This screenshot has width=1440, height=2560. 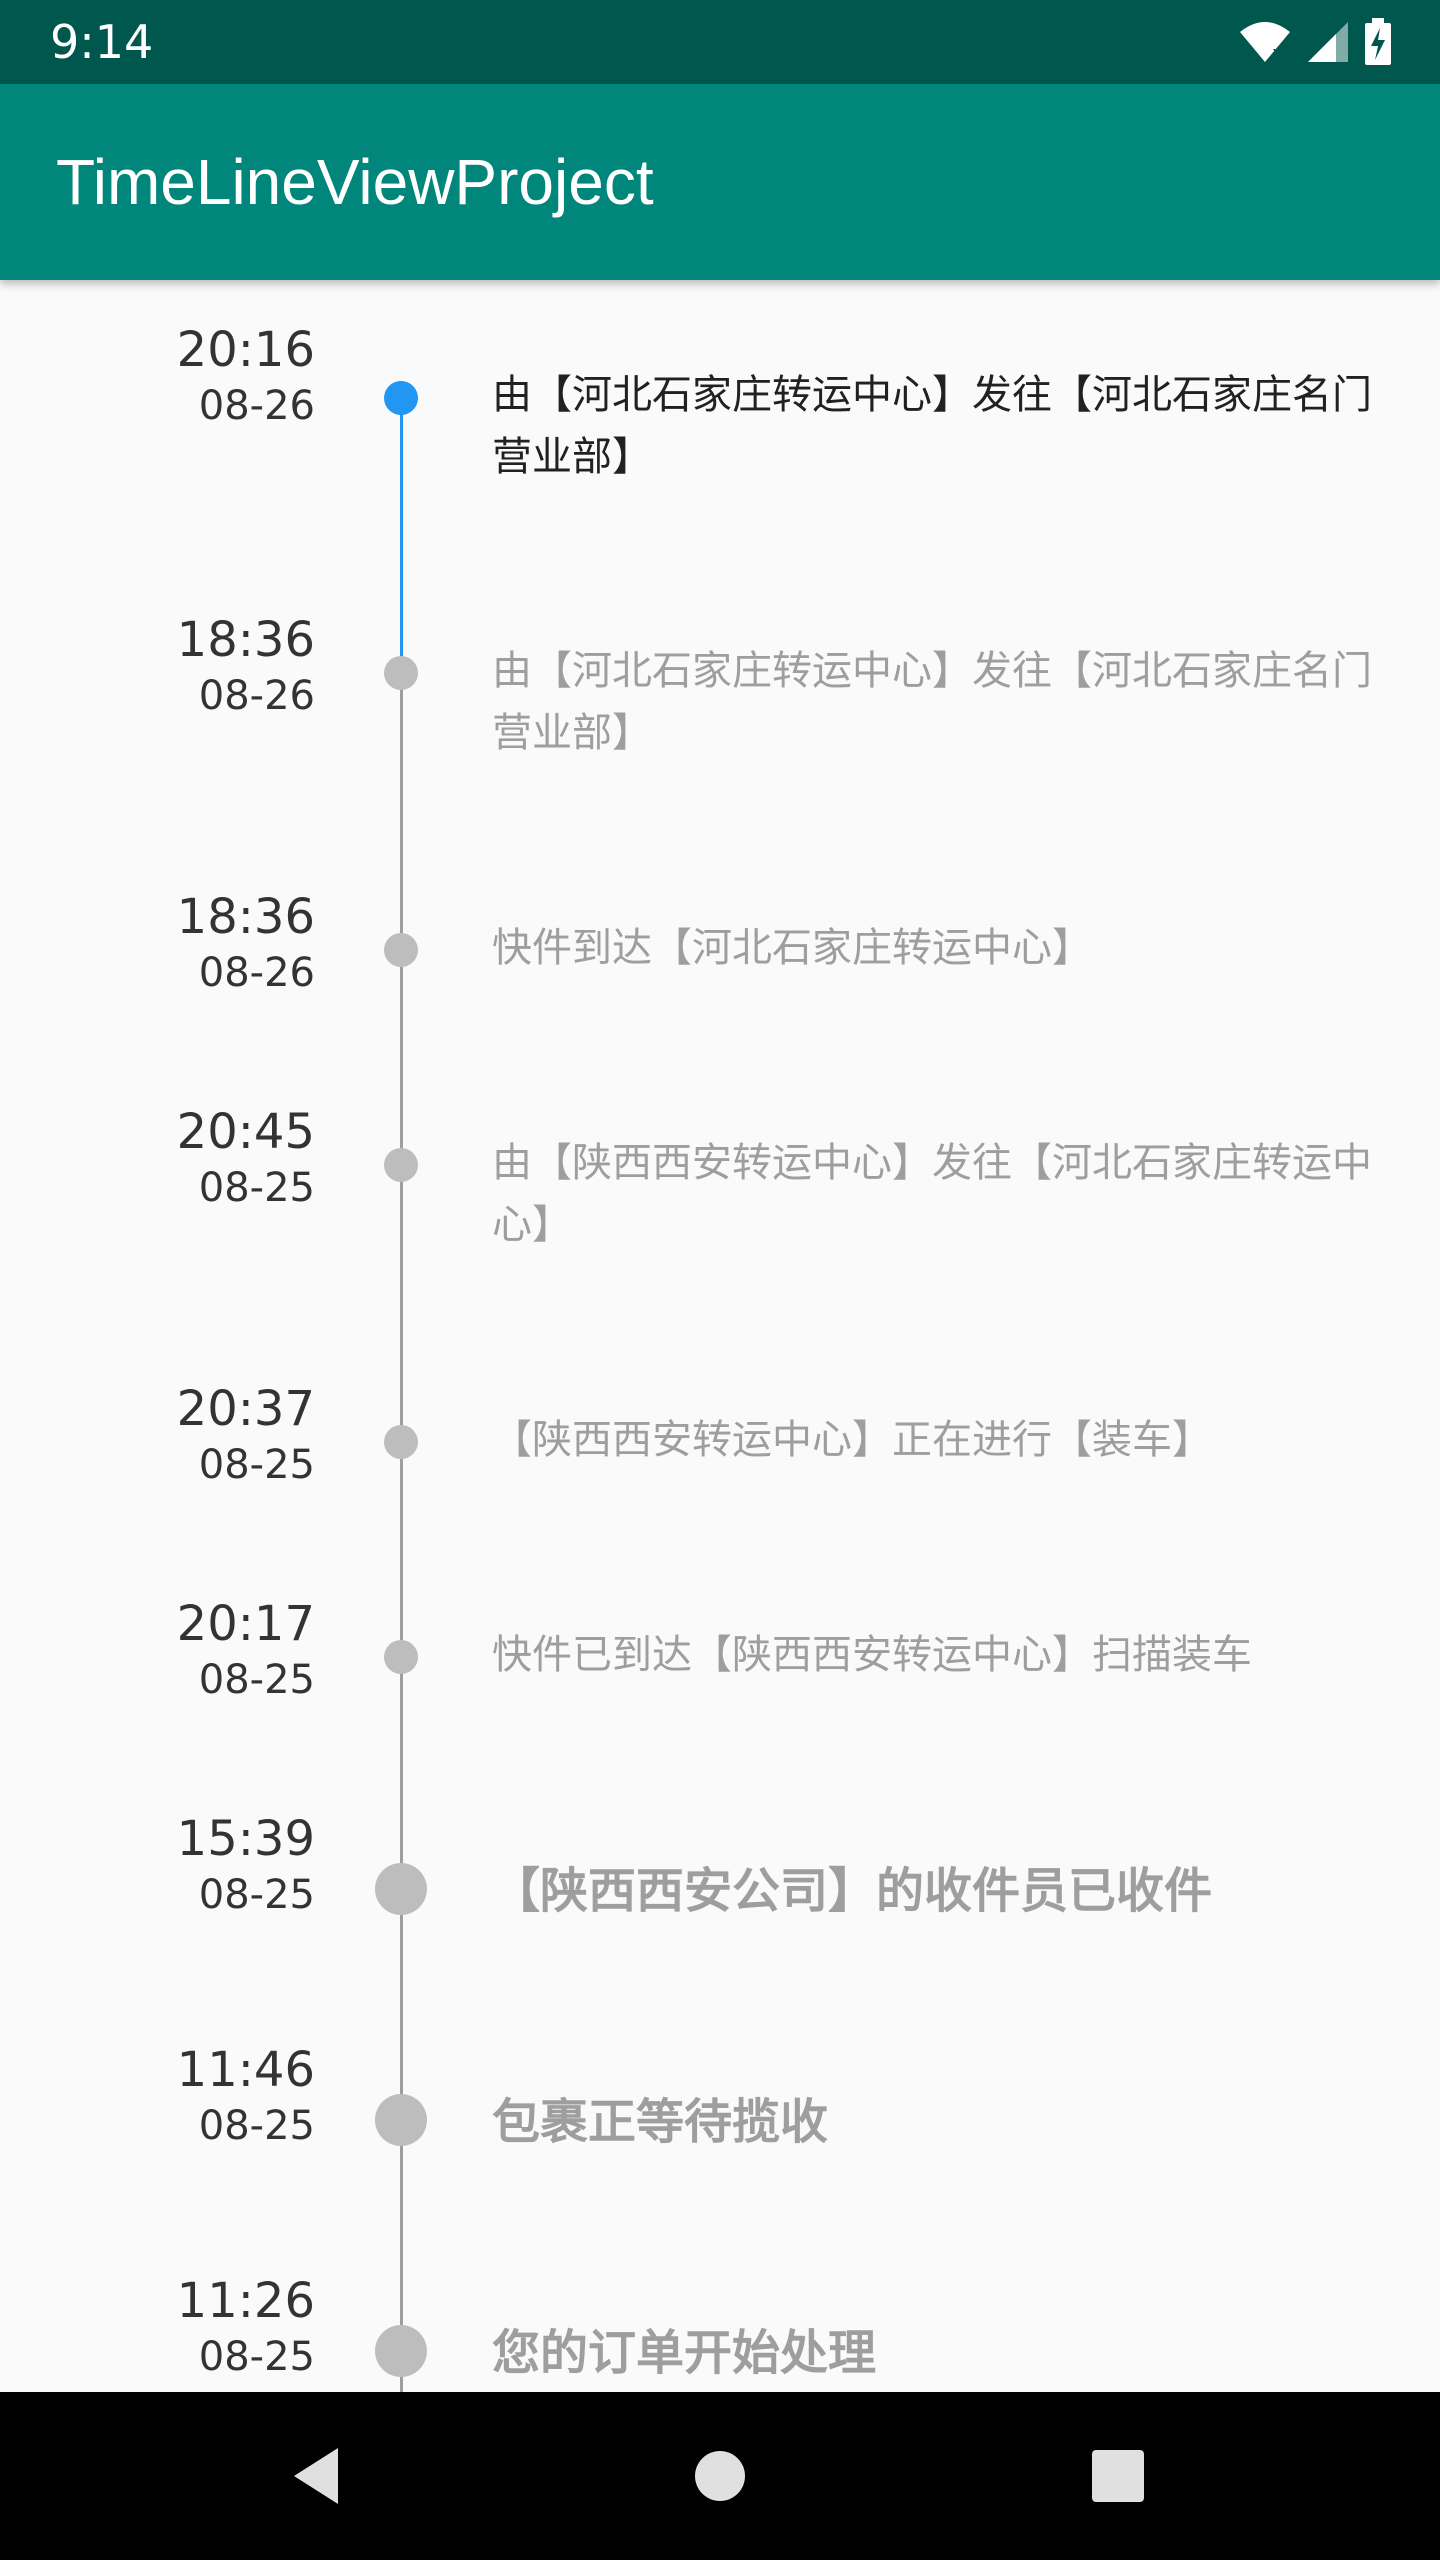 What do you see at coordinates (401, 1395) in the screenshot?
I see `timeline-line` at bounding box center [401, 1395].